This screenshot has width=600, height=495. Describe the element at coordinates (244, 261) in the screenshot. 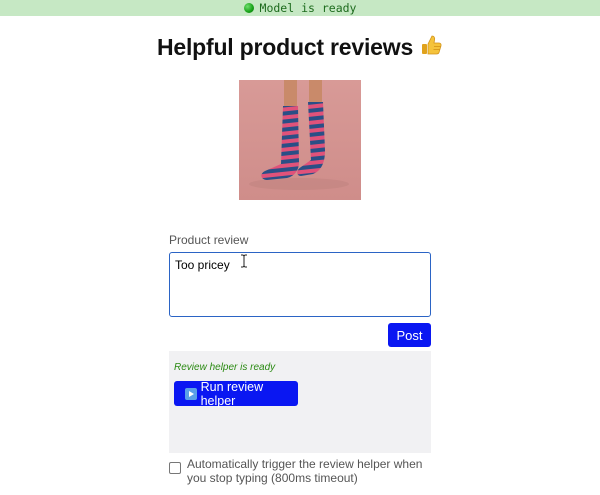

I see `text-cursor-icon` at that location.